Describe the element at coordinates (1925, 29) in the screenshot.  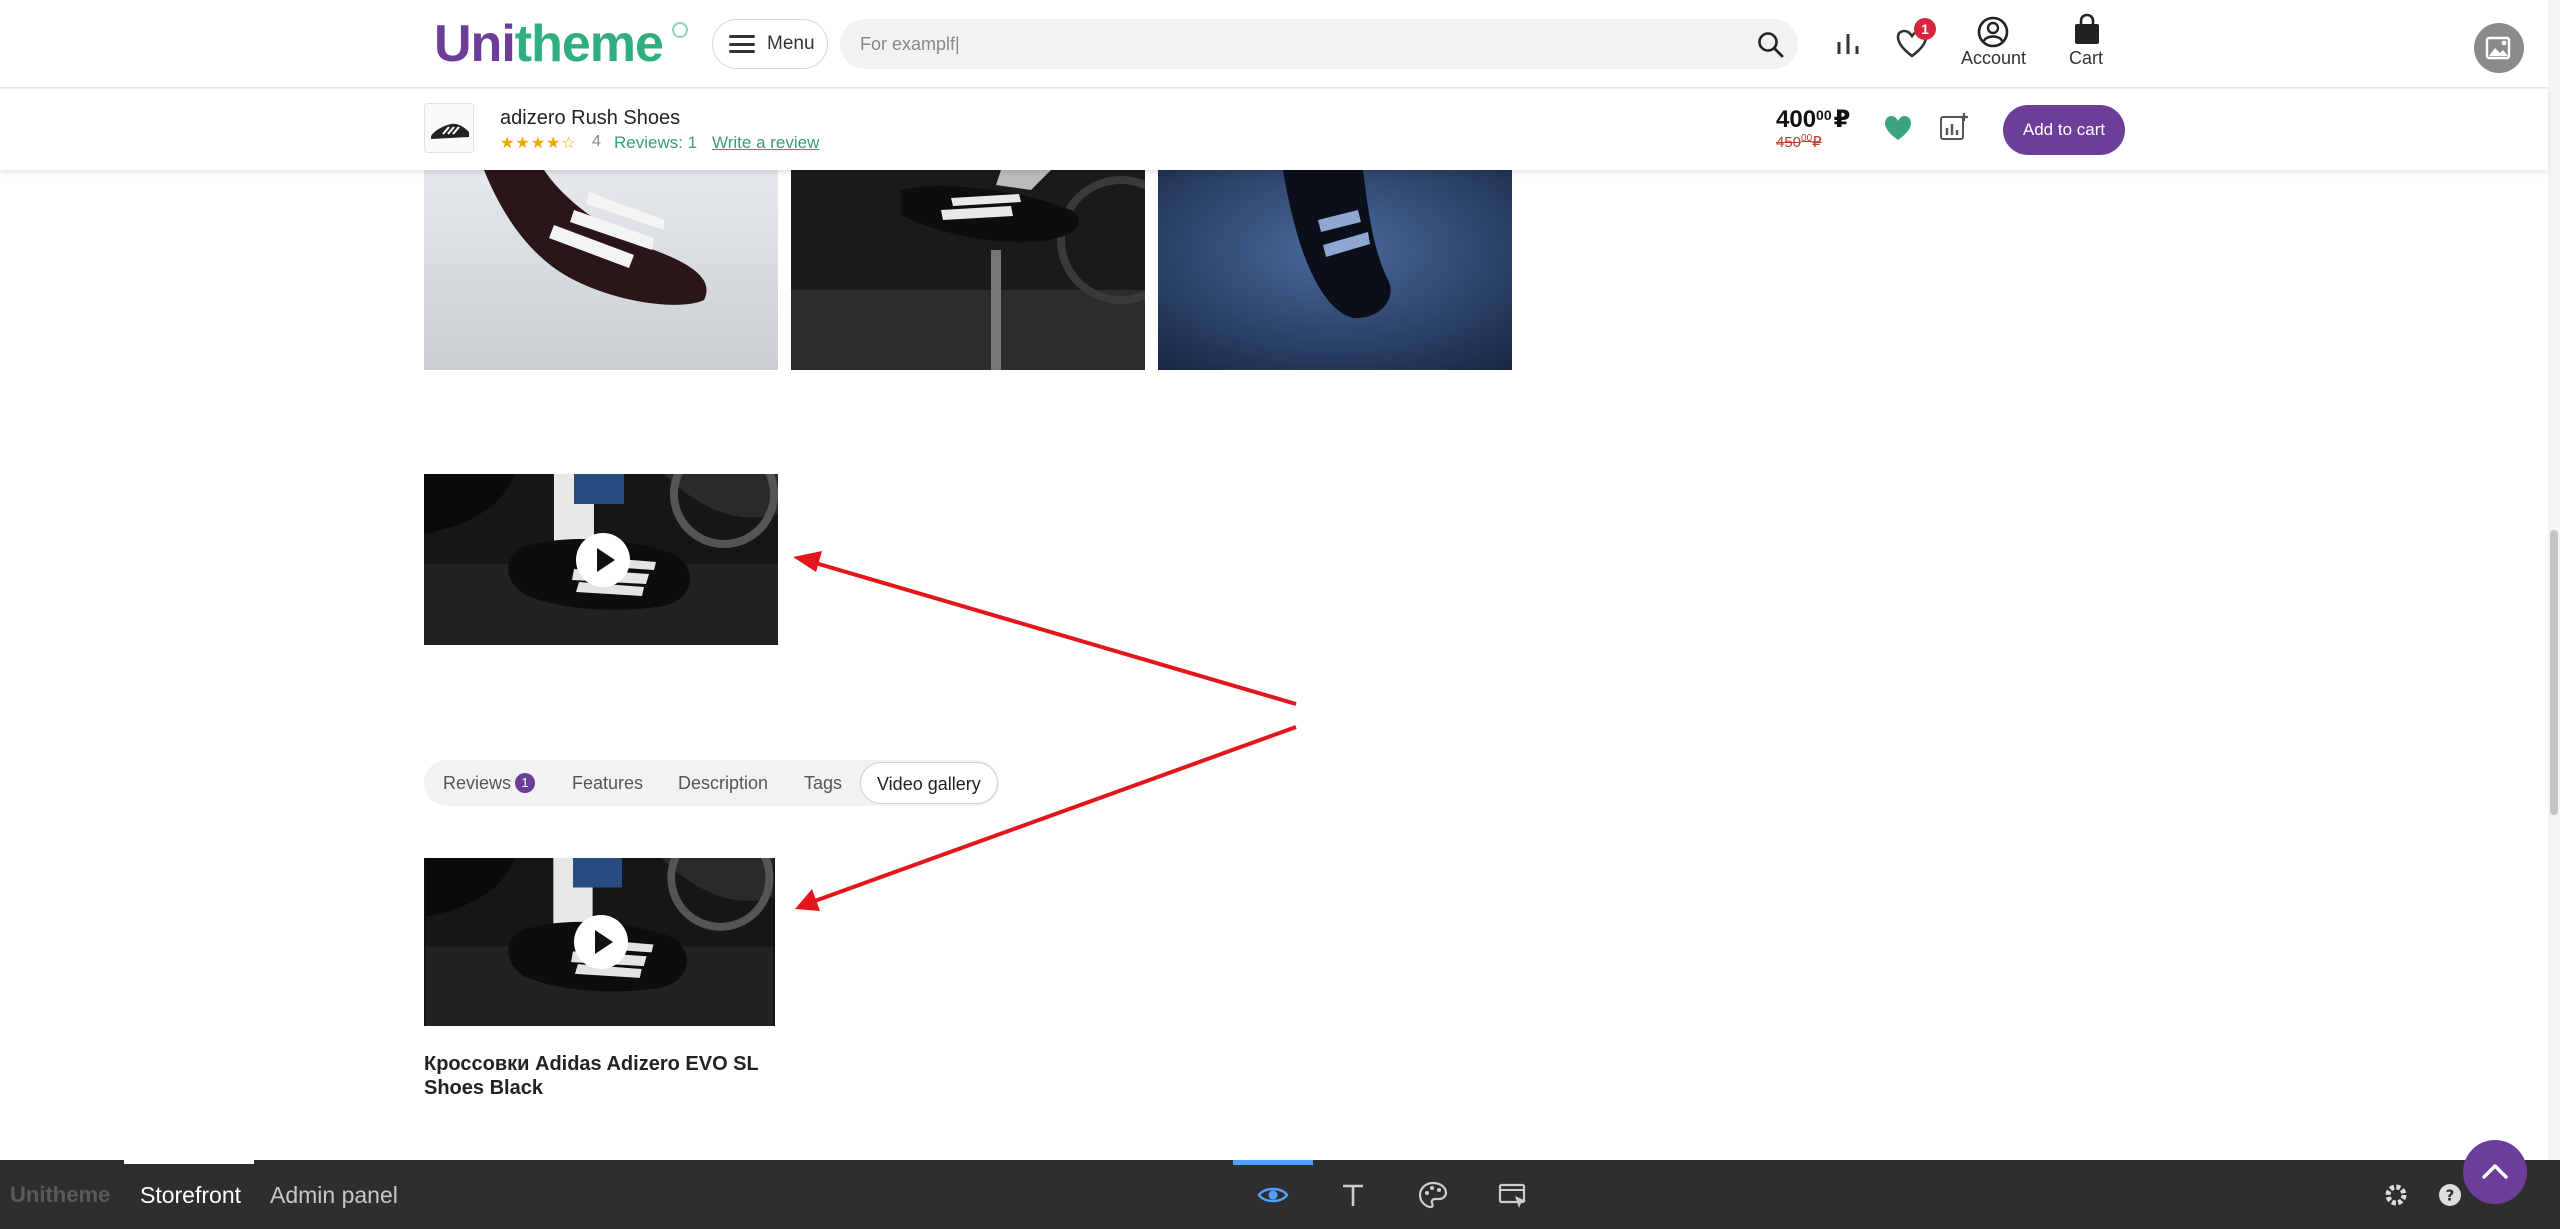
I see `wishlist-count-badge: 1` at that location.